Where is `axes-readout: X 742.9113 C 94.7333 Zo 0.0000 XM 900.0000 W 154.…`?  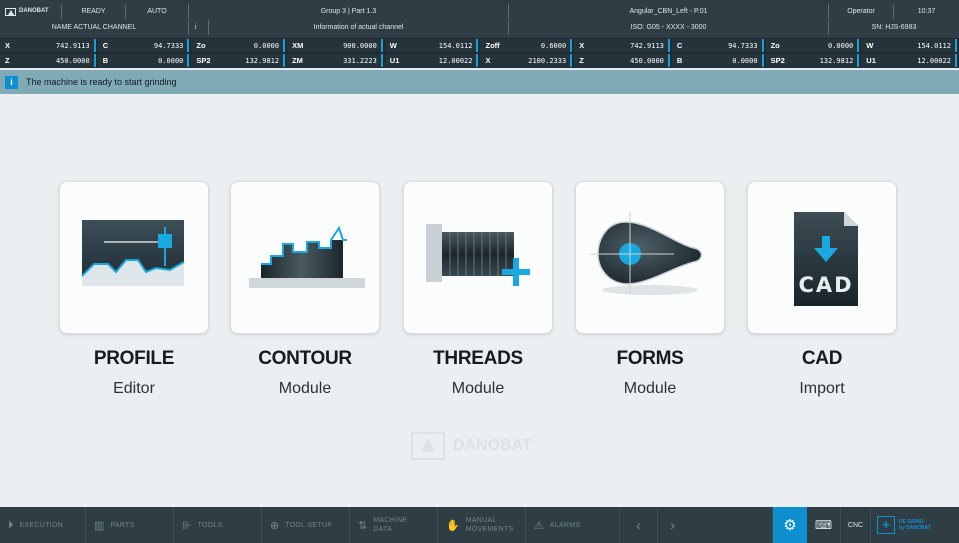
axes-readout: X 742.9113 C 94.7333 Zo 0.0000 XM 900.0000 W 154.… is located at coordinates (479, 53).